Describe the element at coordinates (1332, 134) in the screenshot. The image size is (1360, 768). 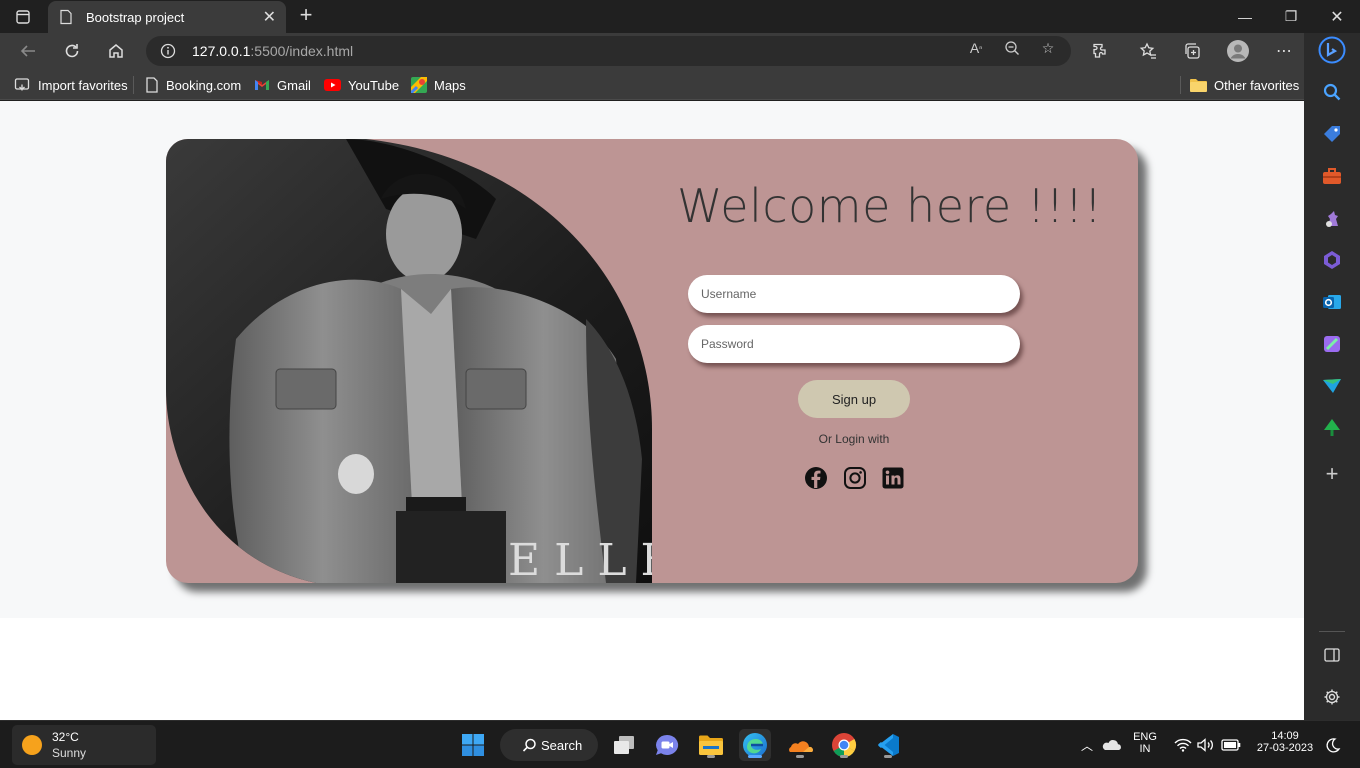
I see `shopping-icon` at that location.